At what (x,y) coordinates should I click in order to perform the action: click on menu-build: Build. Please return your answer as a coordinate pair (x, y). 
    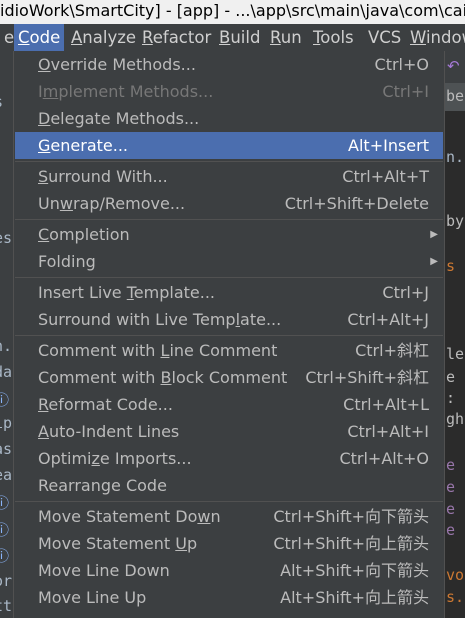
    Looking at the image, I should click on (239, 37).